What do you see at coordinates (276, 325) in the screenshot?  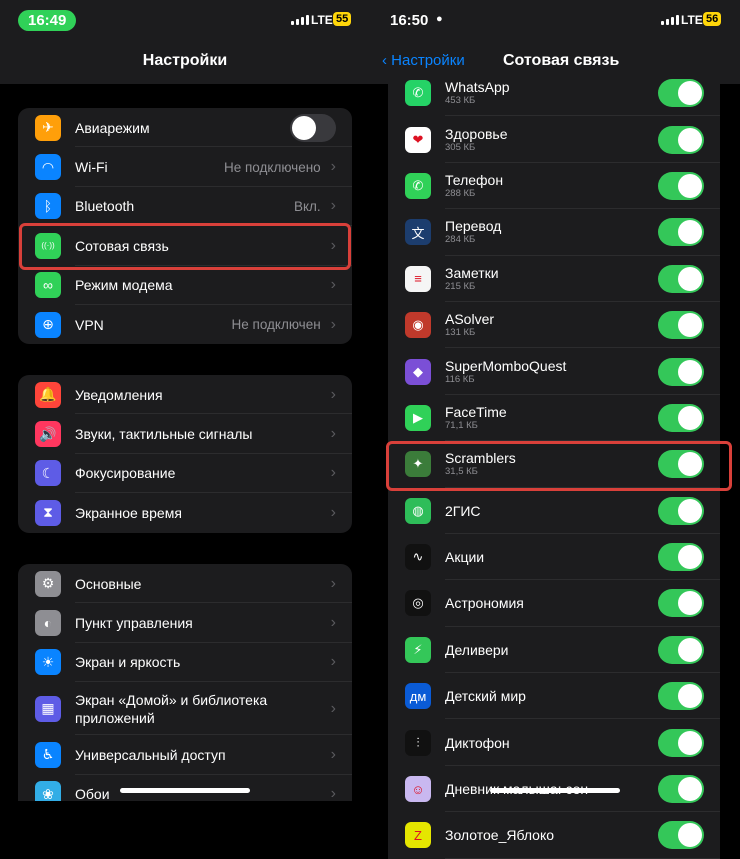 I see `settings-row-value: Не подключен` at bounding box center [276, 325].